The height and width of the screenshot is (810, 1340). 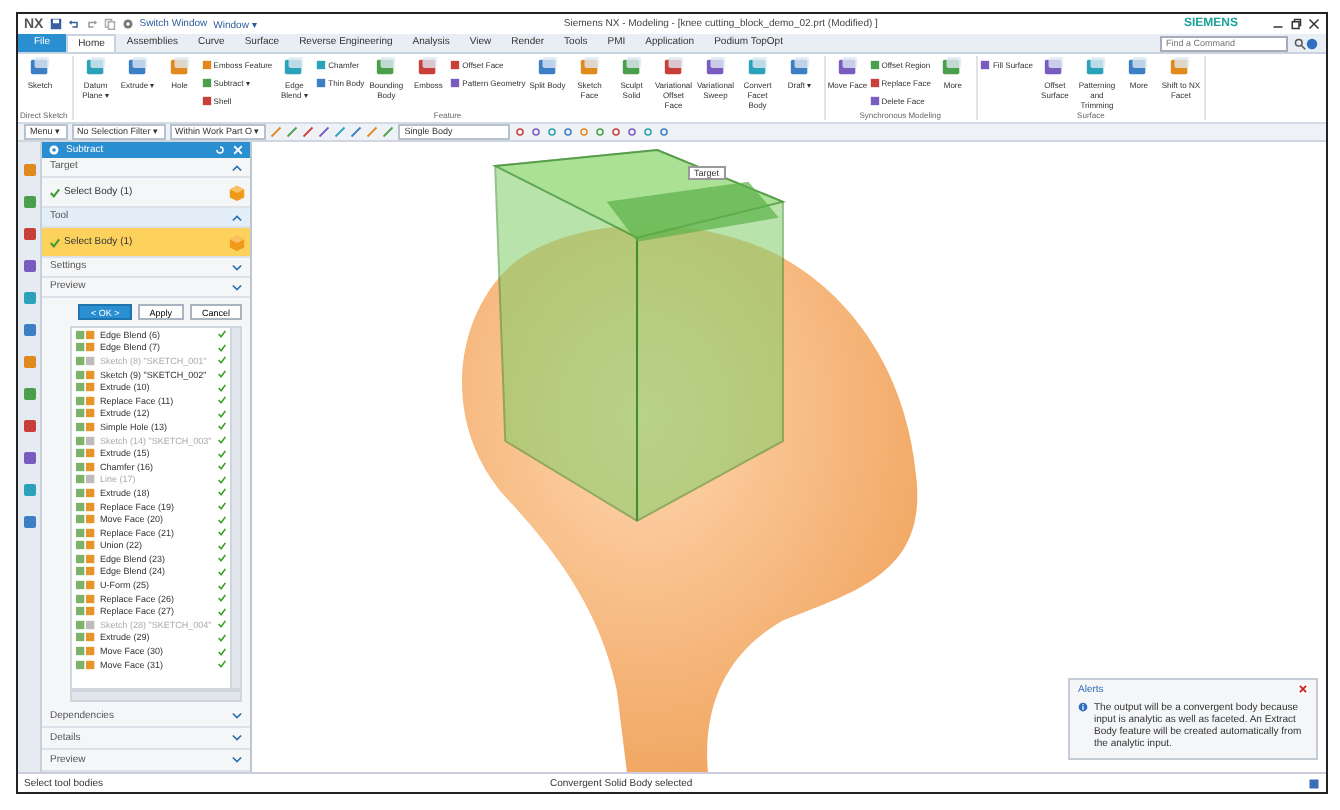 What do you see at coordinates (156, 696) in the screenshot?
I see `horizontal-scrollbar` at bounding box center [156, 696].